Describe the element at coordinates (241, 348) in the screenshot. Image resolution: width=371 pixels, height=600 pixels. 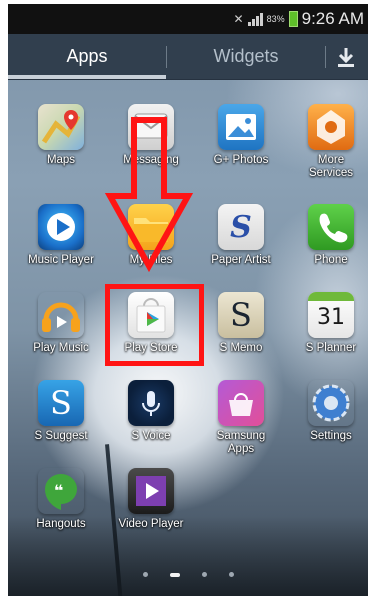
I see `app-label: S Memo` at that location.